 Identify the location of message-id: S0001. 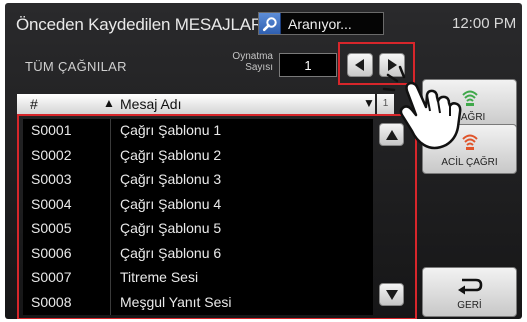
(51, 130).